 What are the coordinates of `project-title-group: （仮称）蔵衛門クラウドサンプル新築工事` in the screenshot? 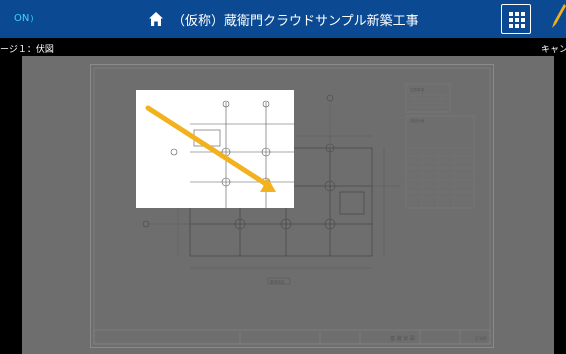 It's located at (283, 19).